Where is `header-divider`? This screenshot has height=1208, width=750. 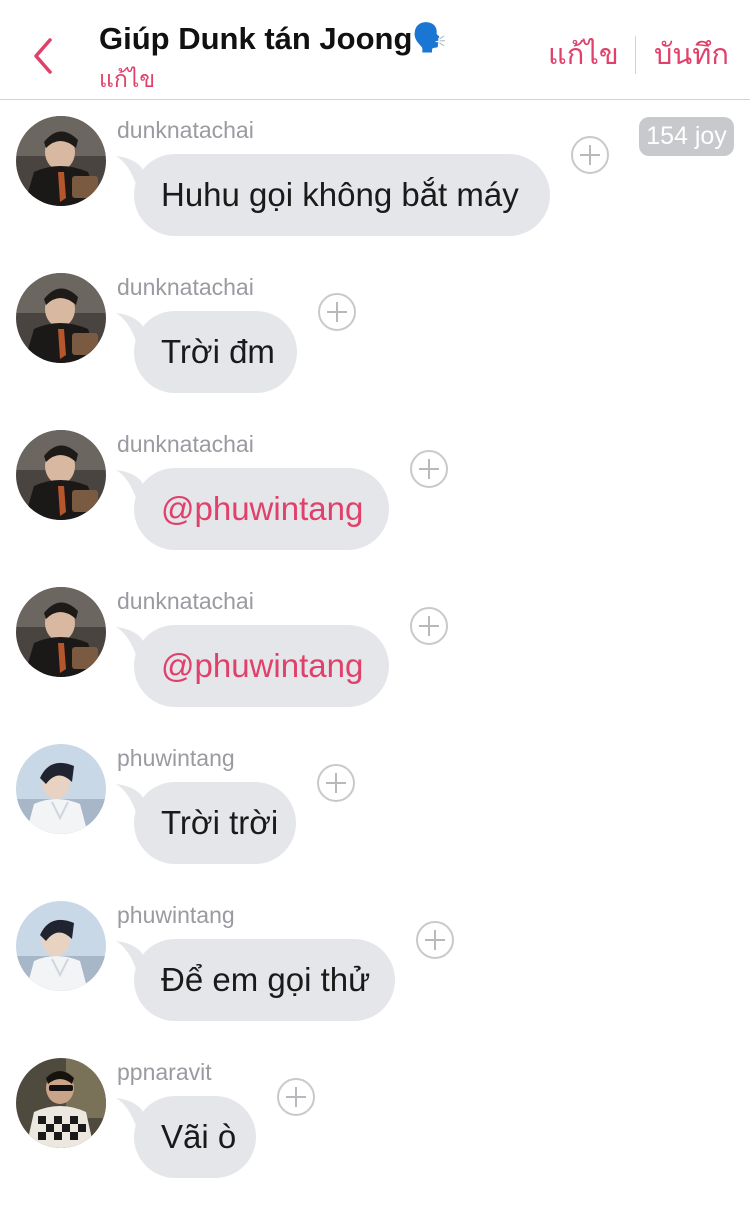
header-divider is located at coordinates (635, 55).